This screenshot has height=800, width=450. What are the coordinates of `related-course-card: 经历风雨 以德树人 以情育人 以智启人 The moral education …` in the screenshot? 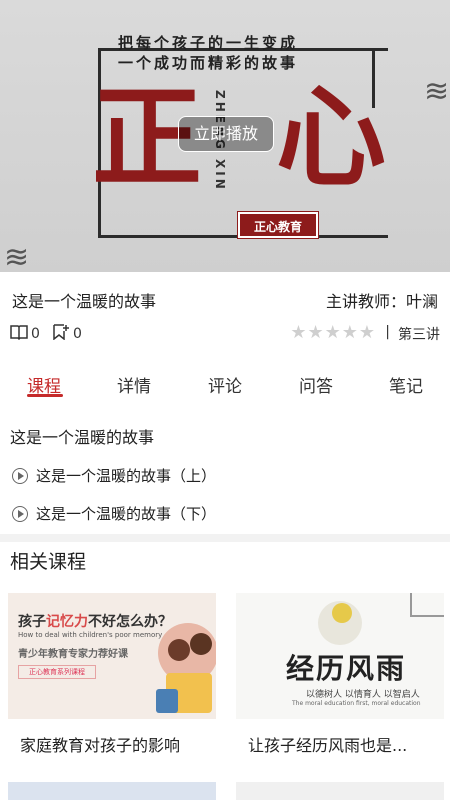 It's located at (340, 674).